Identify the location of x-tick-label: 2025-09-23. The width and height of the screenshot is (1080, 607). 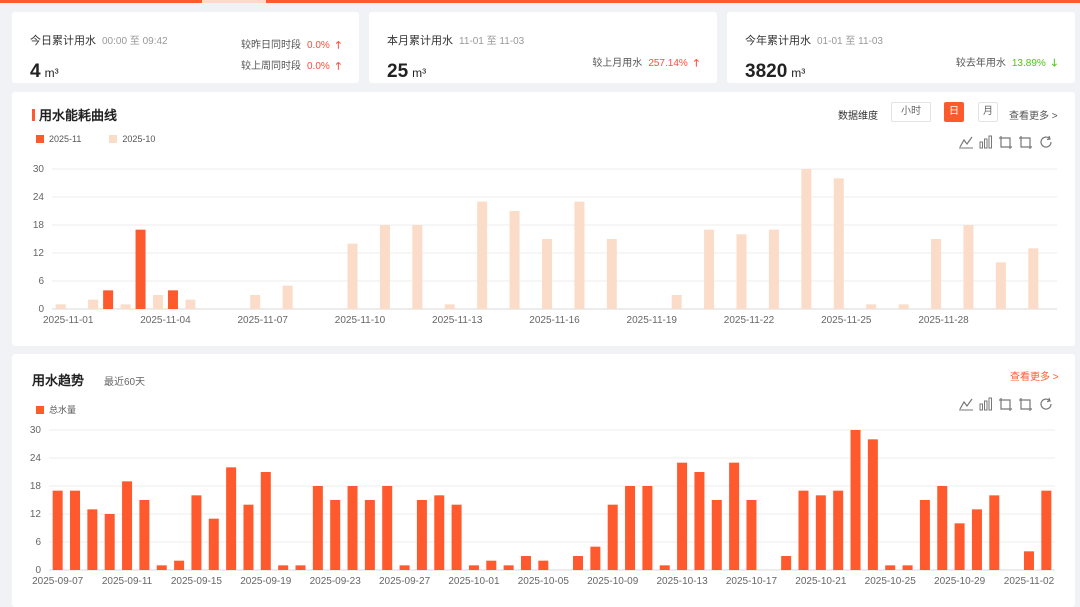
(336, 581).